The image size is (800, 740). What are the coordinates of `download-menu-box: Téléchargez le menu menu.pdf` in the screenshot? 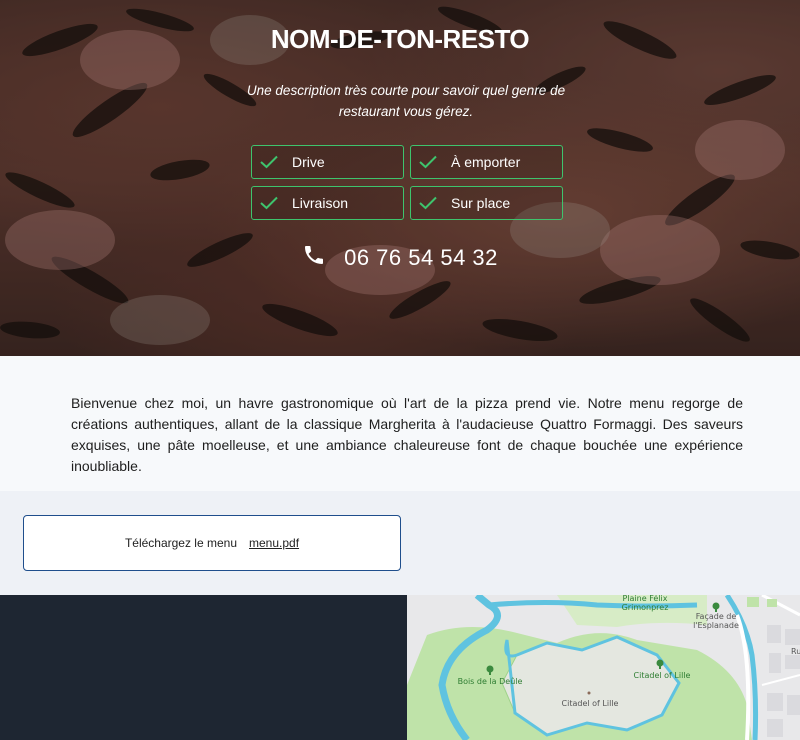 It's located at (212, 543).